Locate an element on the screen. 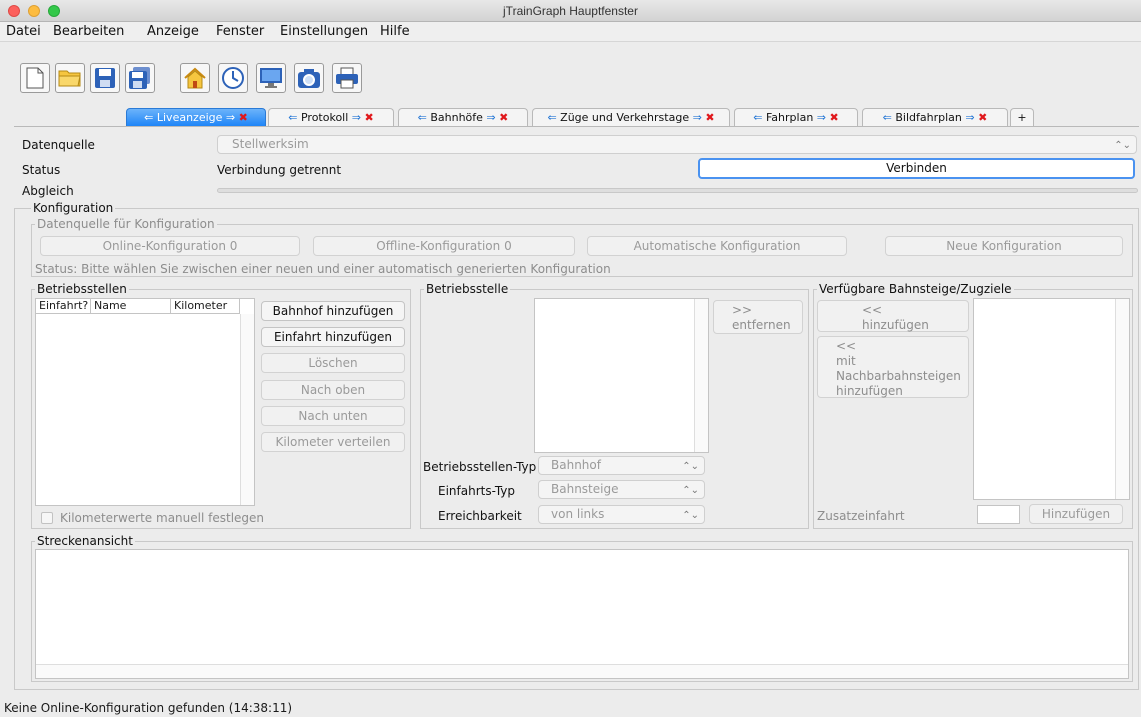 This screenshot has height=717, width=1141. entfernen-button: >> entfernen is located at coordinates (758, 317).